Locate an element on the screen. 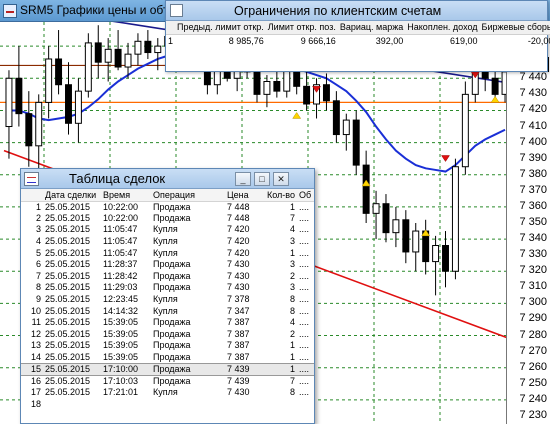  table-window-icon is located at coordinates (31, 179).